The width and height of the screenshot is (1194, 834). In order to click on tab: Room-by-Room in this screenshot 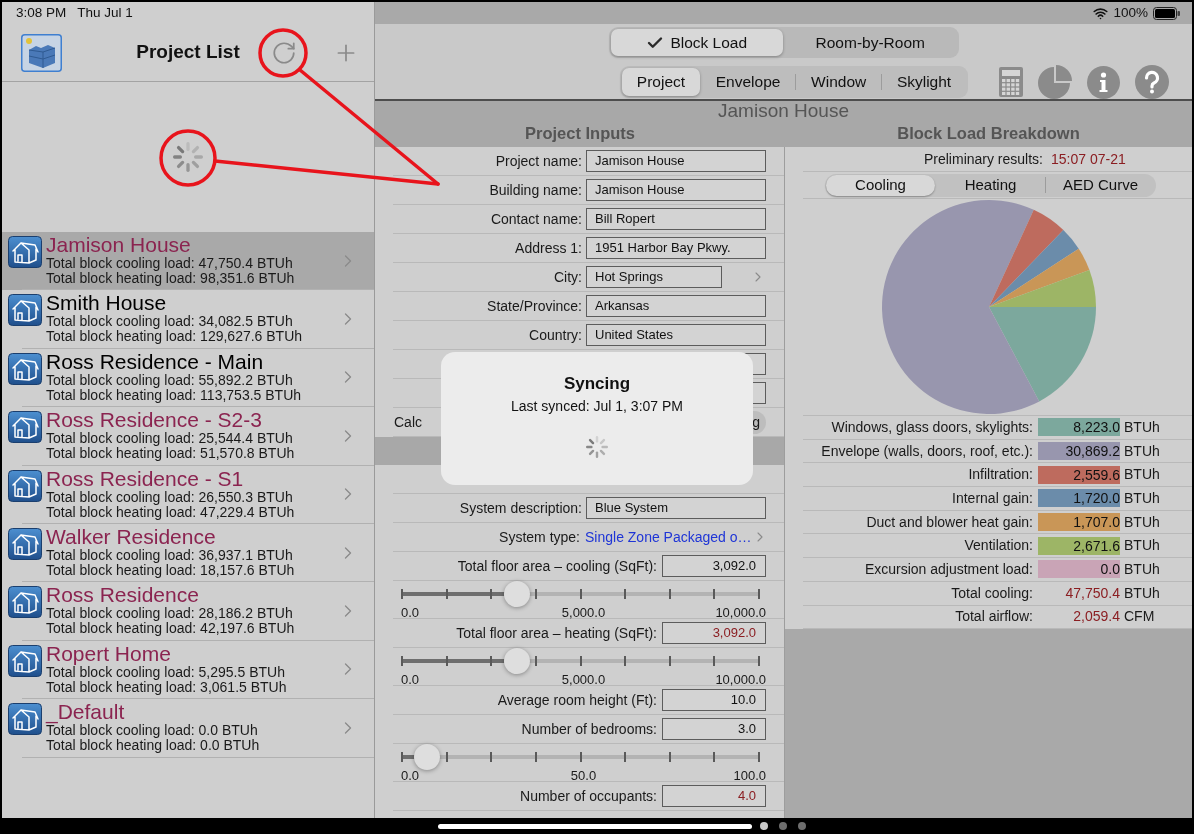, I will do `click(870, 42)`.